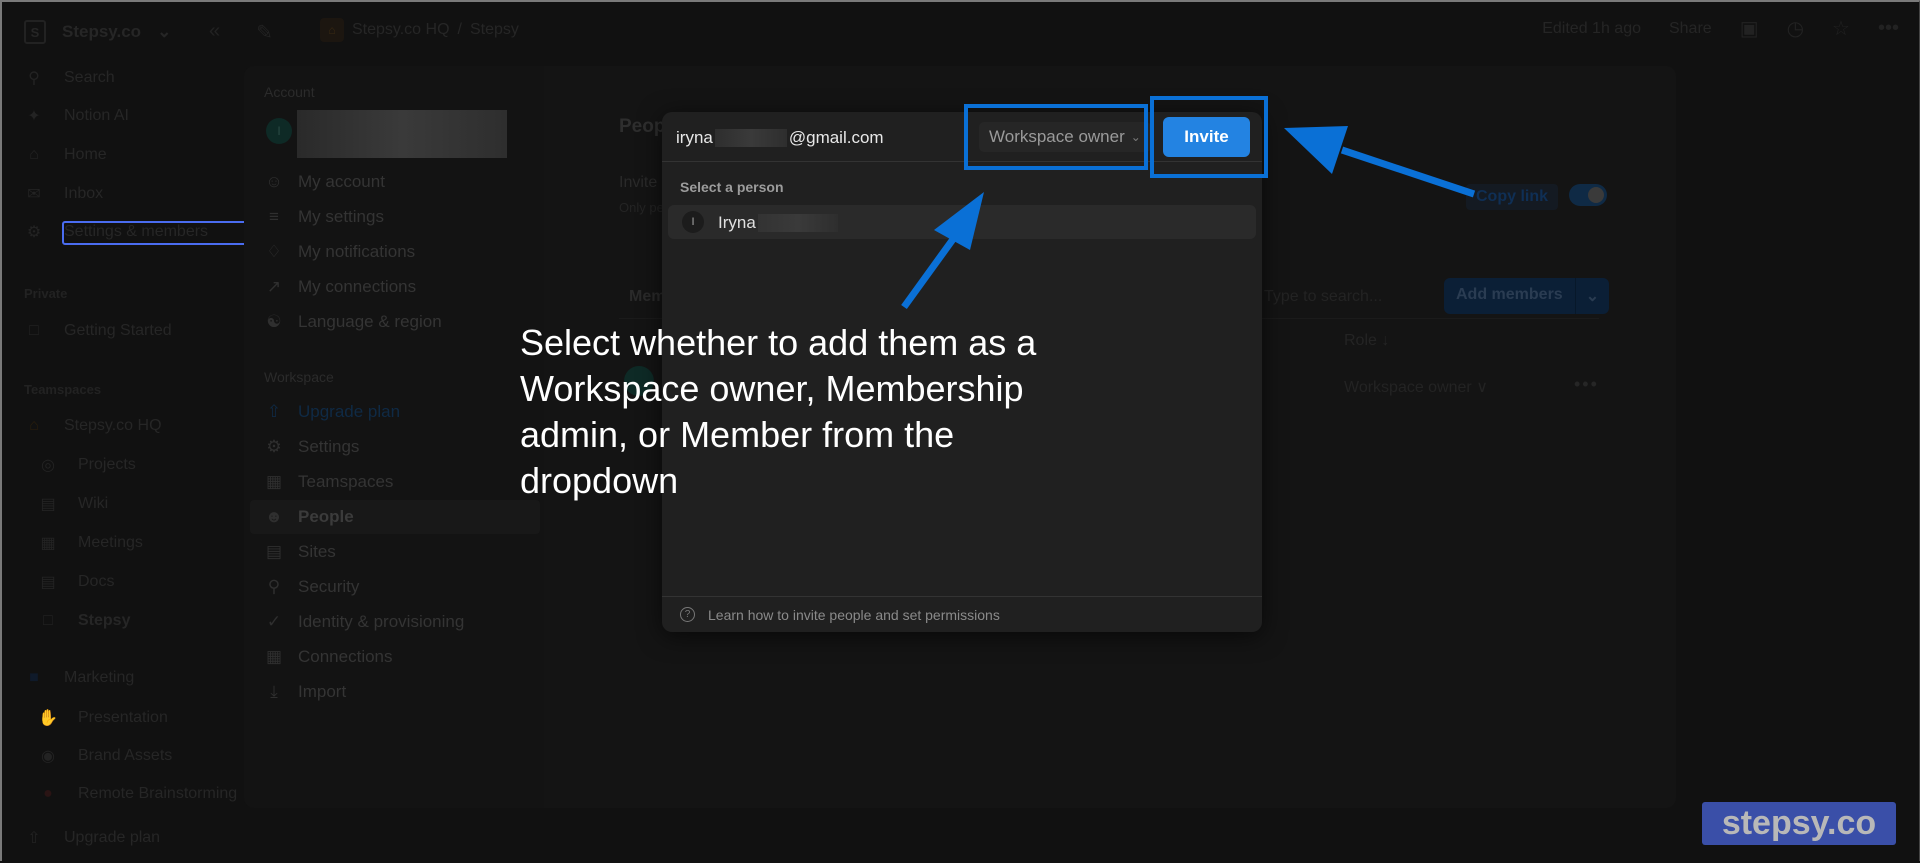  Describe the element at coordinates (105, 756) in the screenshot. I see `sidebar-item-brand-assets: ◉ Brand Assets` at that location.